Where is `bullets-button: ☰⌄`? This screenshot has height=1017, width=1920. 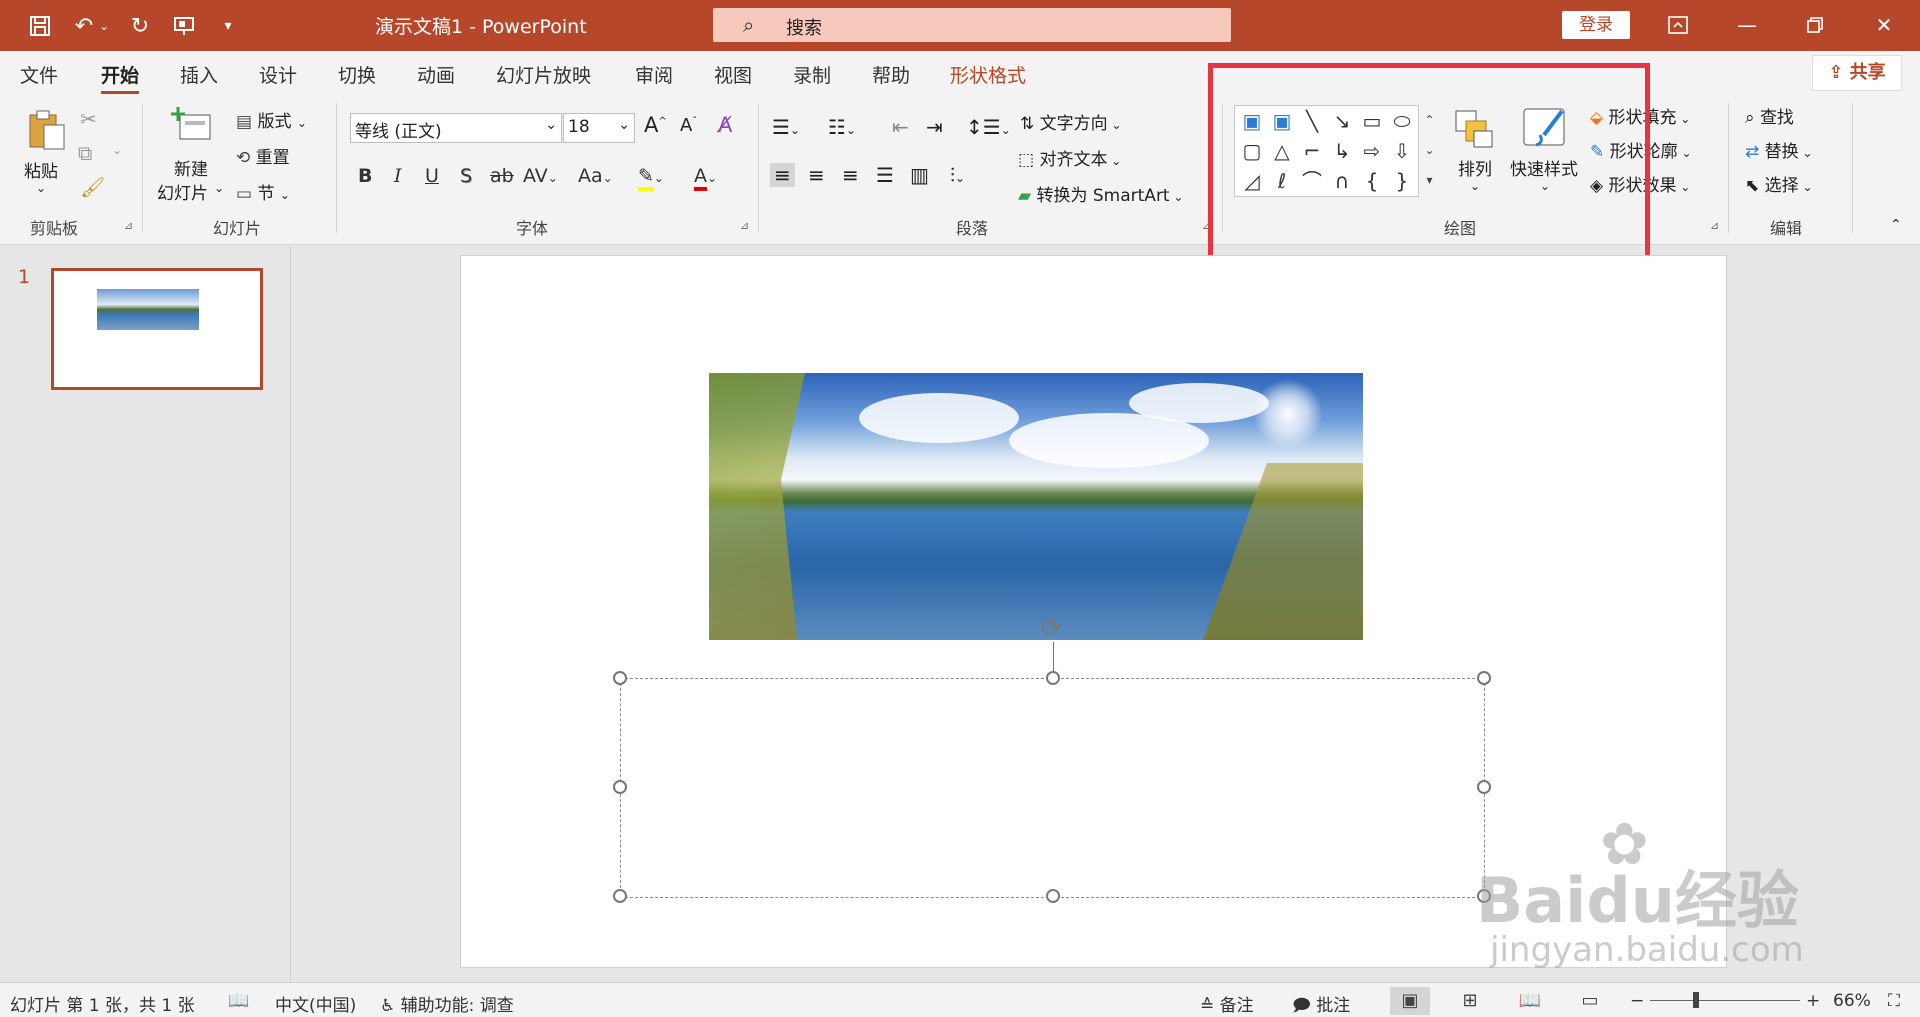 bullets-button: ☰⌄ is located at coordinates (786, 127).